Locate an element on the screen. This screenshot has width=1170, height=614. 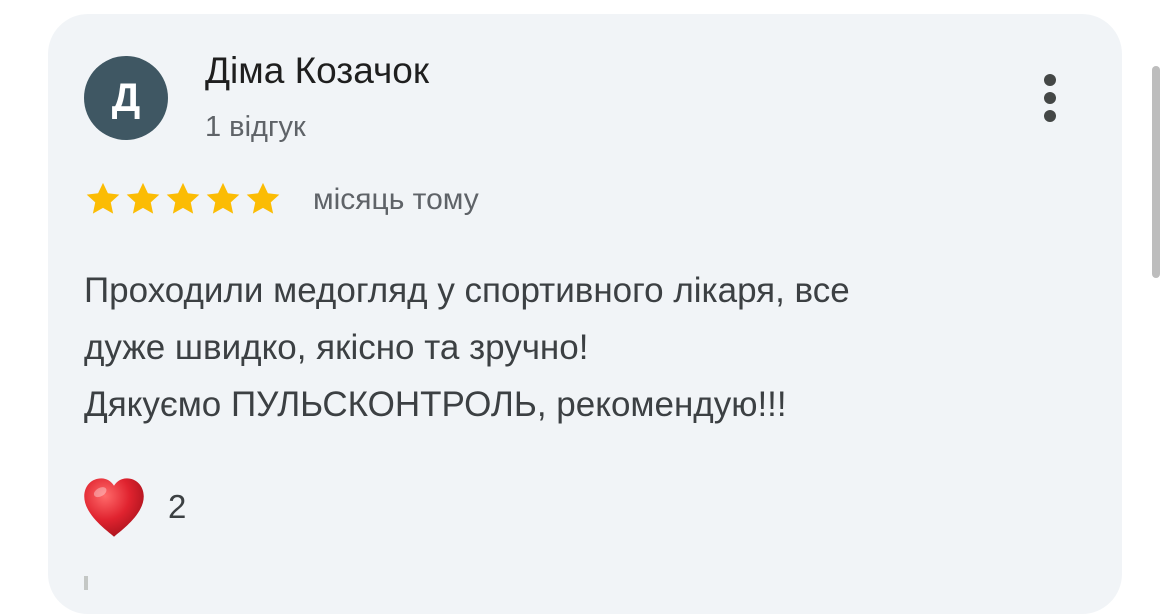
review-text-line: Дякуємо ПУЛЬСКОНТРОЛЬ, рекомендую!!! is located at coordinates (435, 404).